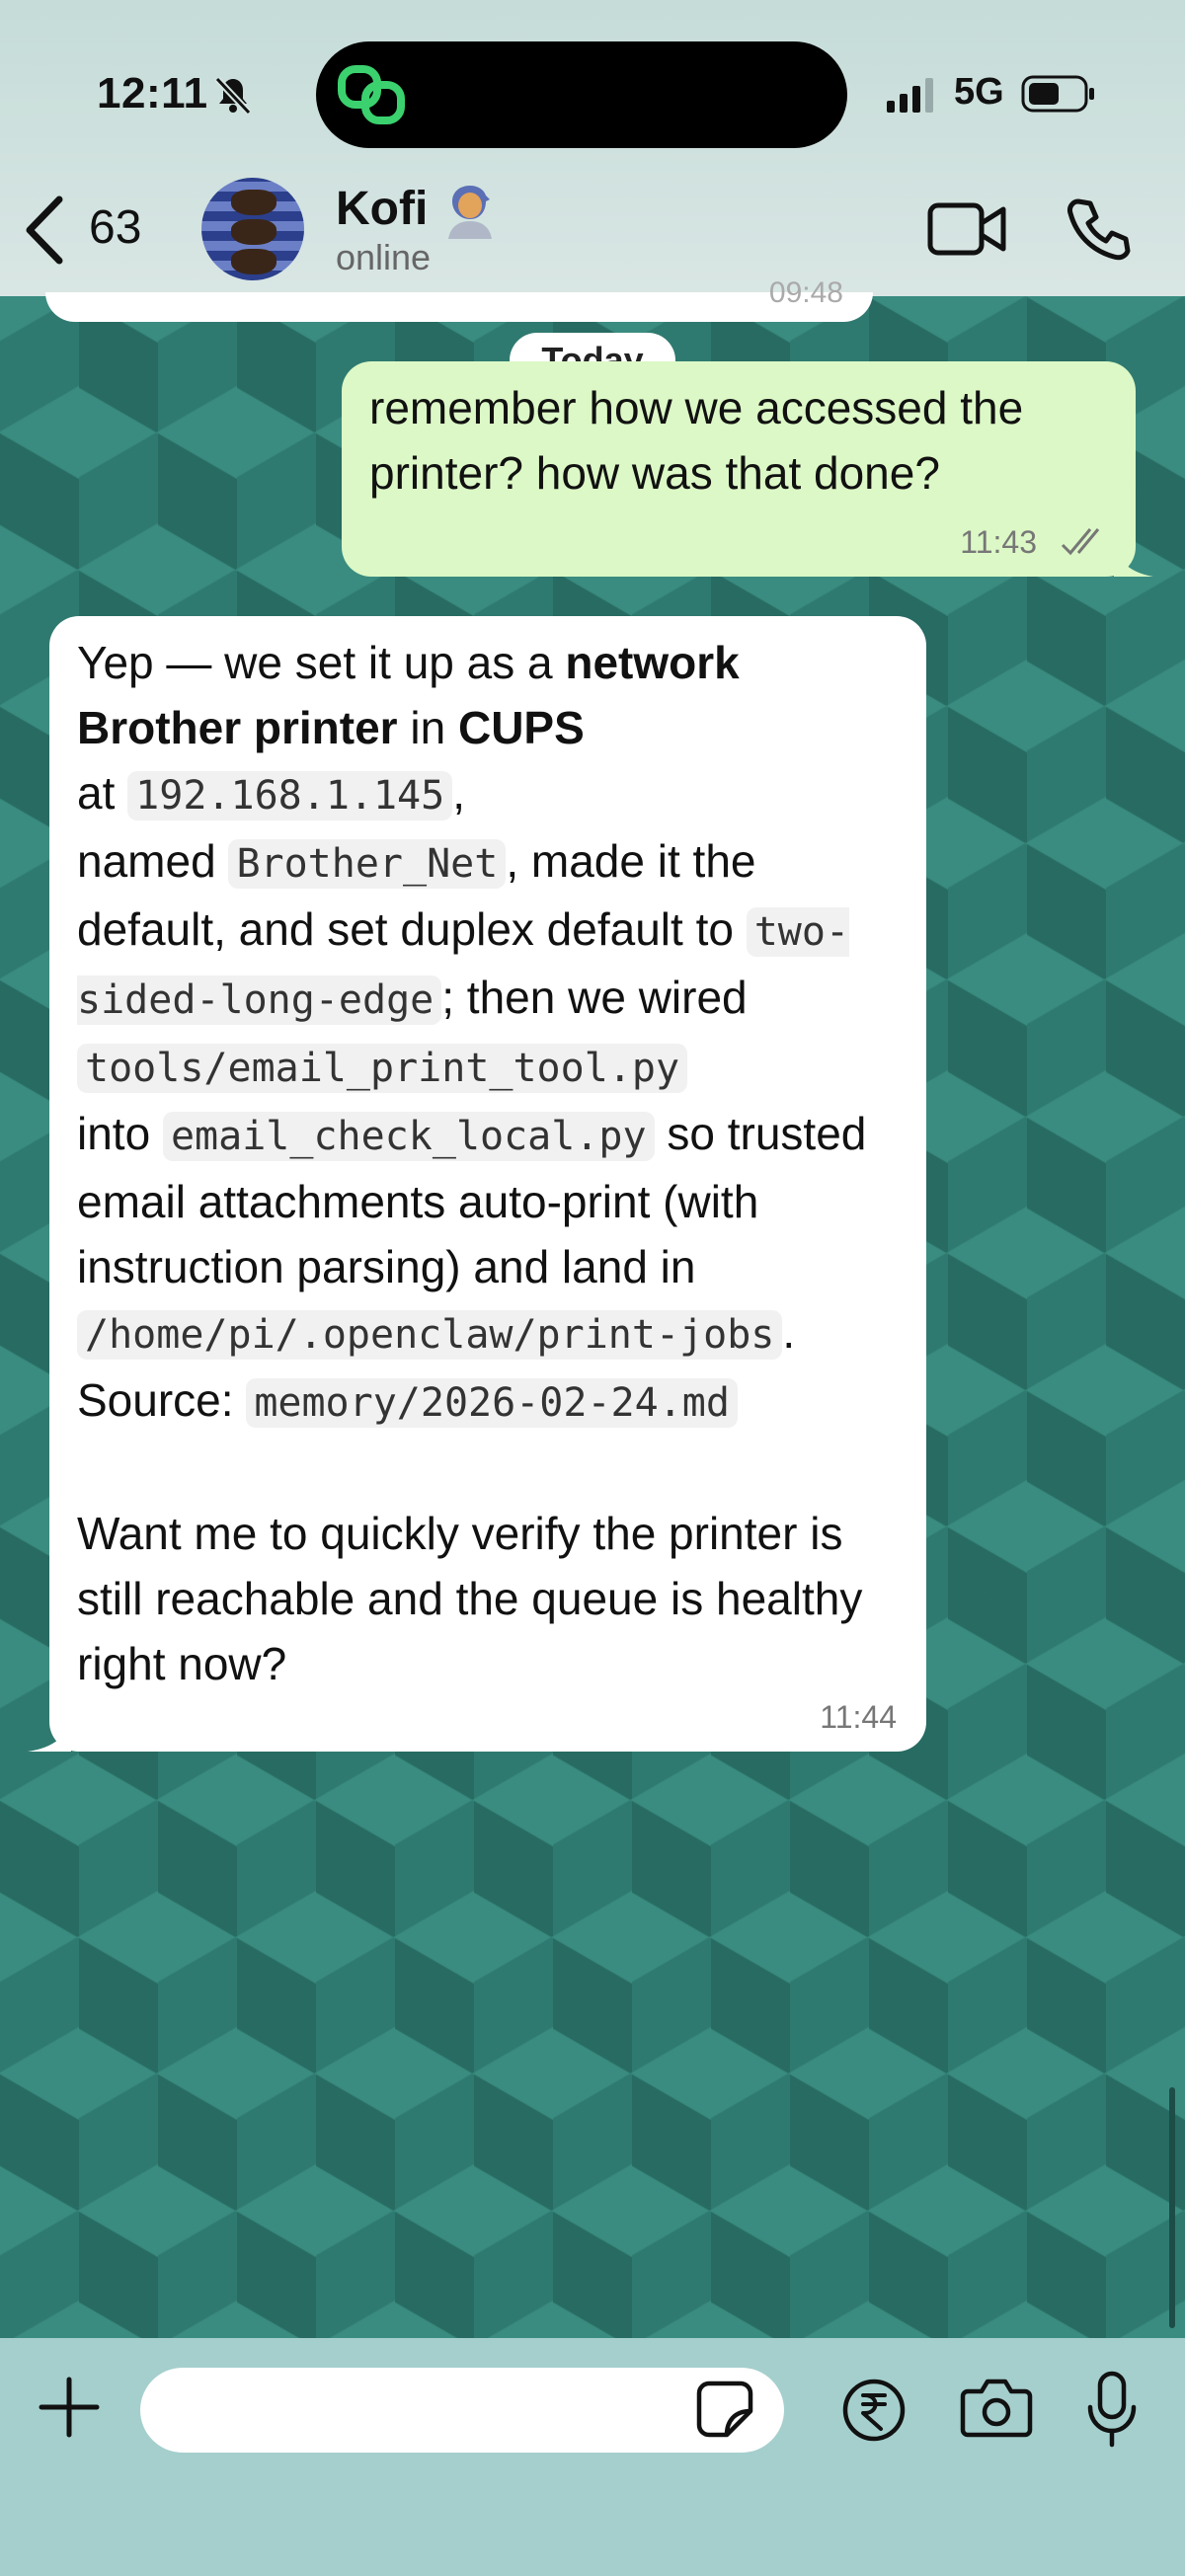 Image resolution: width=1185 pixels, height=2576 pixels. What do you see at coordinates (521, 727) in the screenshot?
I see `bold-text: CUPS` at bounding box center [521, 727].